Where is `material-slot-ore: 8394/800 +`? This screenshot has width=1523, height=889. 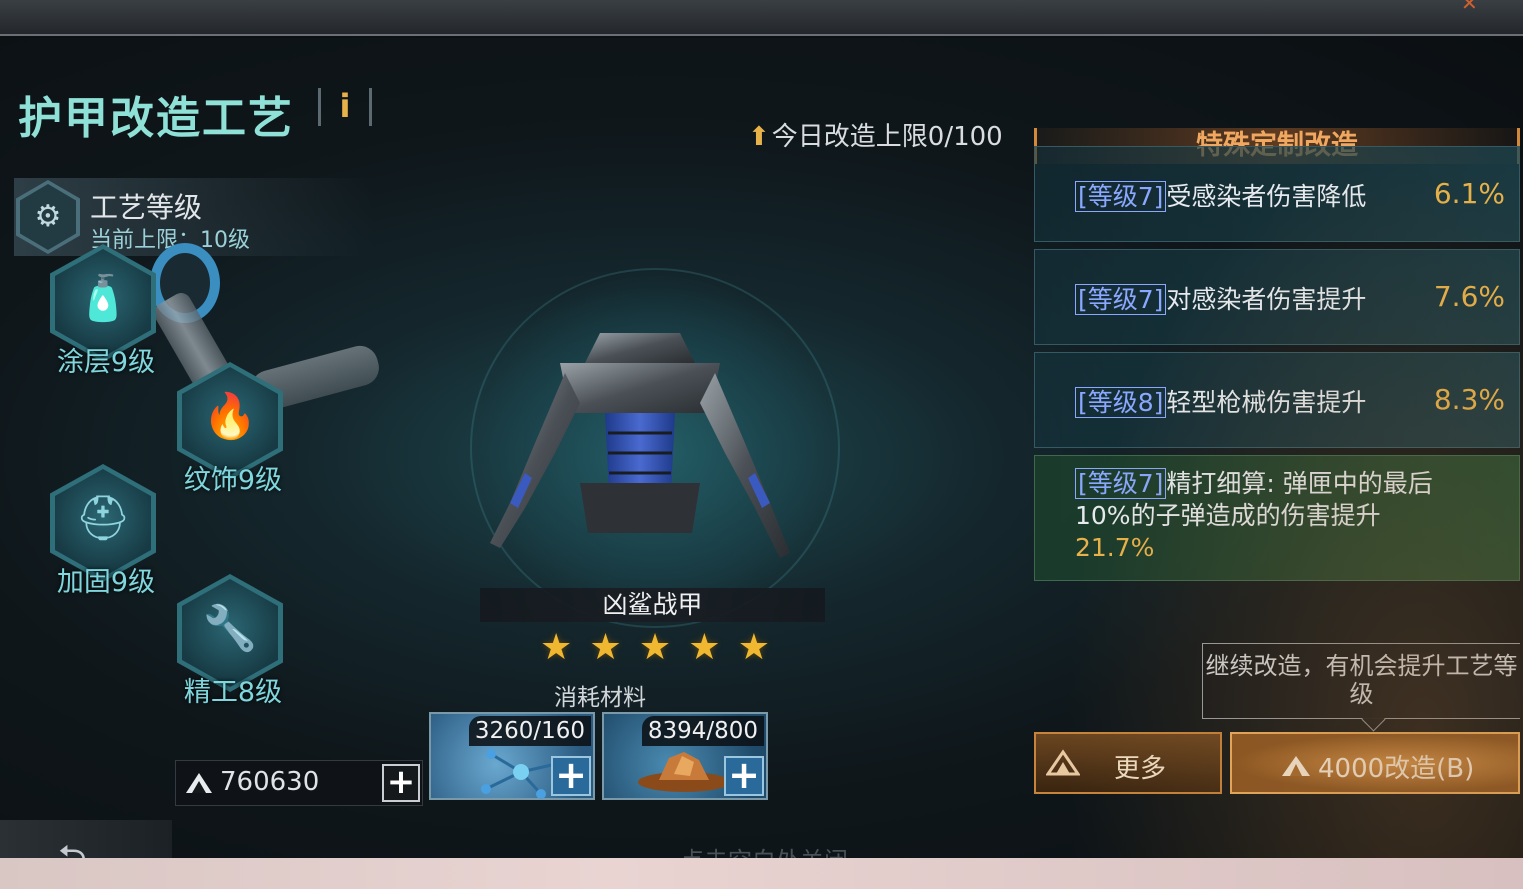 material-slot-ore: 8394/800 + is located at coordinates (685, 756).